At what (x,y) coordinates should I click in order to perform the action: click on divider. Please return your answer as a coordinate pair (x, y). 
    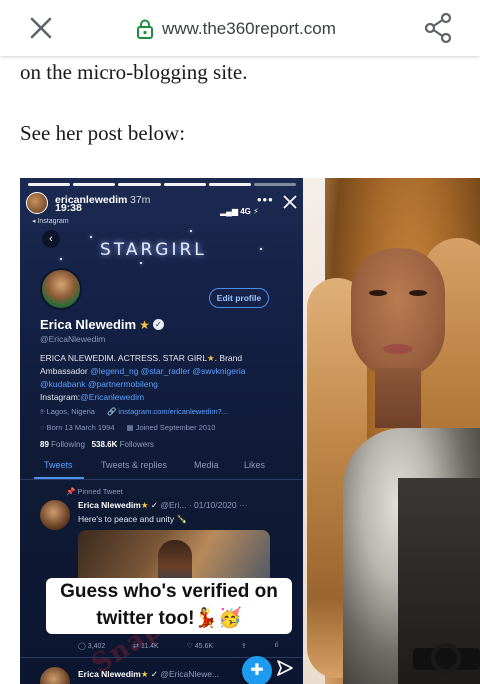
    Looking at the image, I should click on (161, 479).